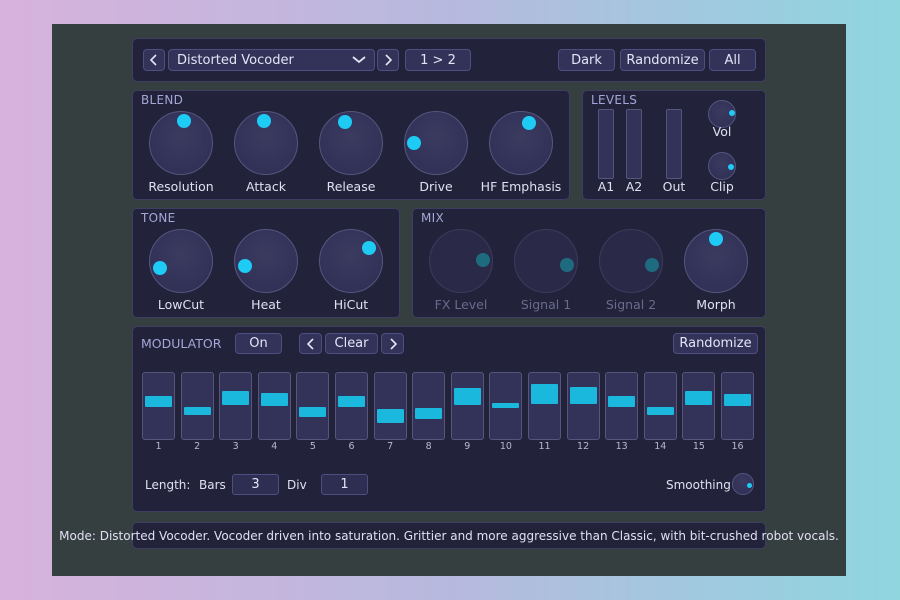 The width and height of the screenshot is (900, 600). Describe the element at coordinates (467, 446) in the screenshot. I see `step-number: 9` at that location.